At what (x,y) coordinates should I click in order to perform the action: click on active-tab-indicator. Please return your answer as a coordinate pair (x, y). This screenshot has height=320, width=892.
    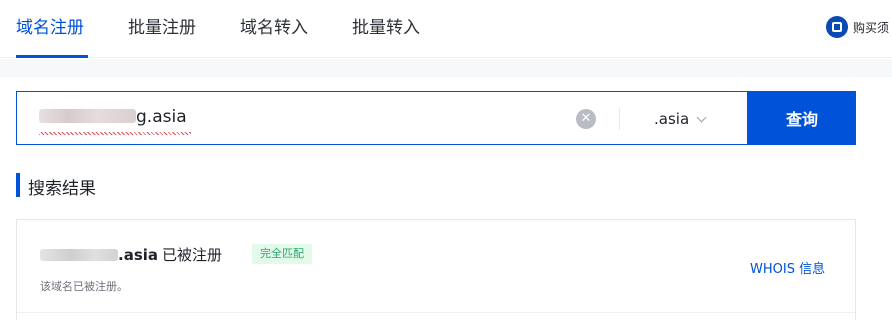
    Looking at the image, I should click on (52, 56).